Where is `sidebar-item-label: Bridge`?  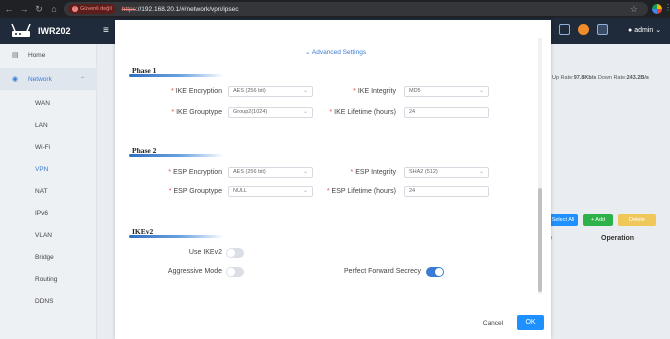
sidebar-item-label: Bridge is located at coordinates (44, 257).